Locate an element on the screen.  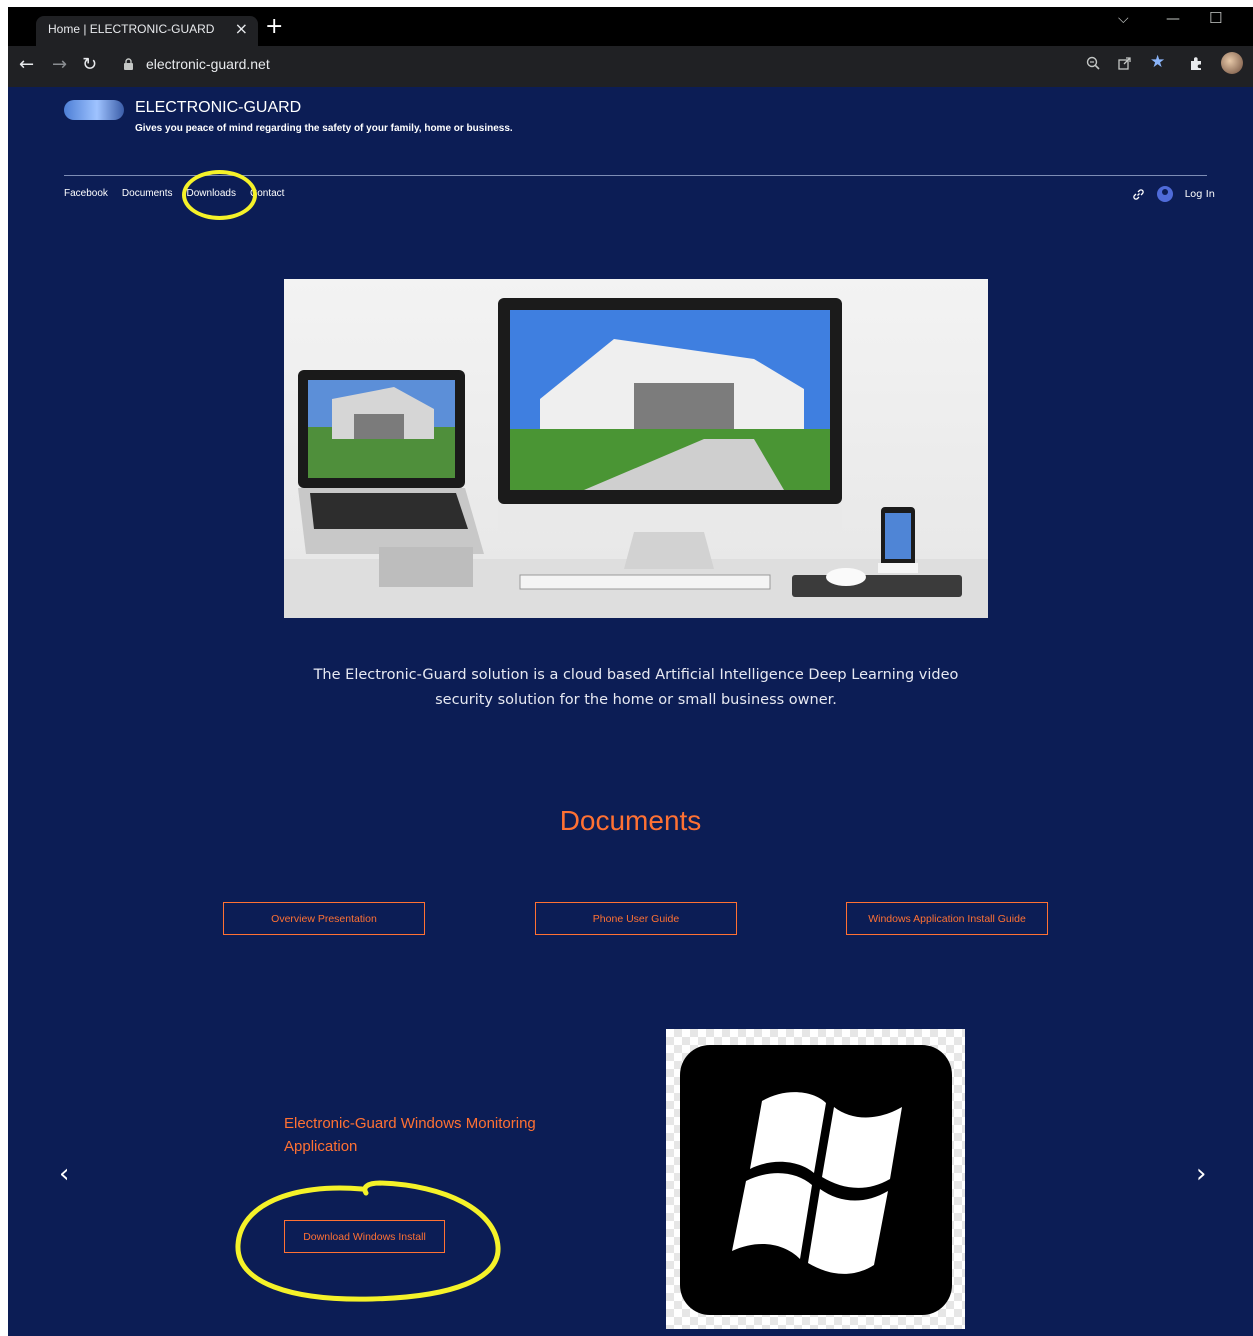
slide-prev-arrow: ‹ is located at coordinates (64, 1174).